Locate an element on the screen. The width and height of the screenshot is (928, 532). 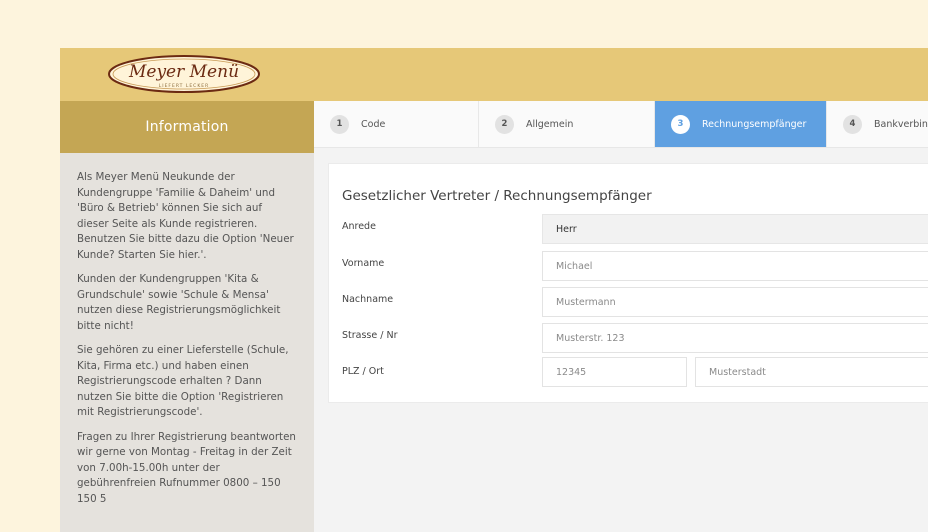
strasse-placeholder: Musterstr. 123 is located at coordinates (590, 338).